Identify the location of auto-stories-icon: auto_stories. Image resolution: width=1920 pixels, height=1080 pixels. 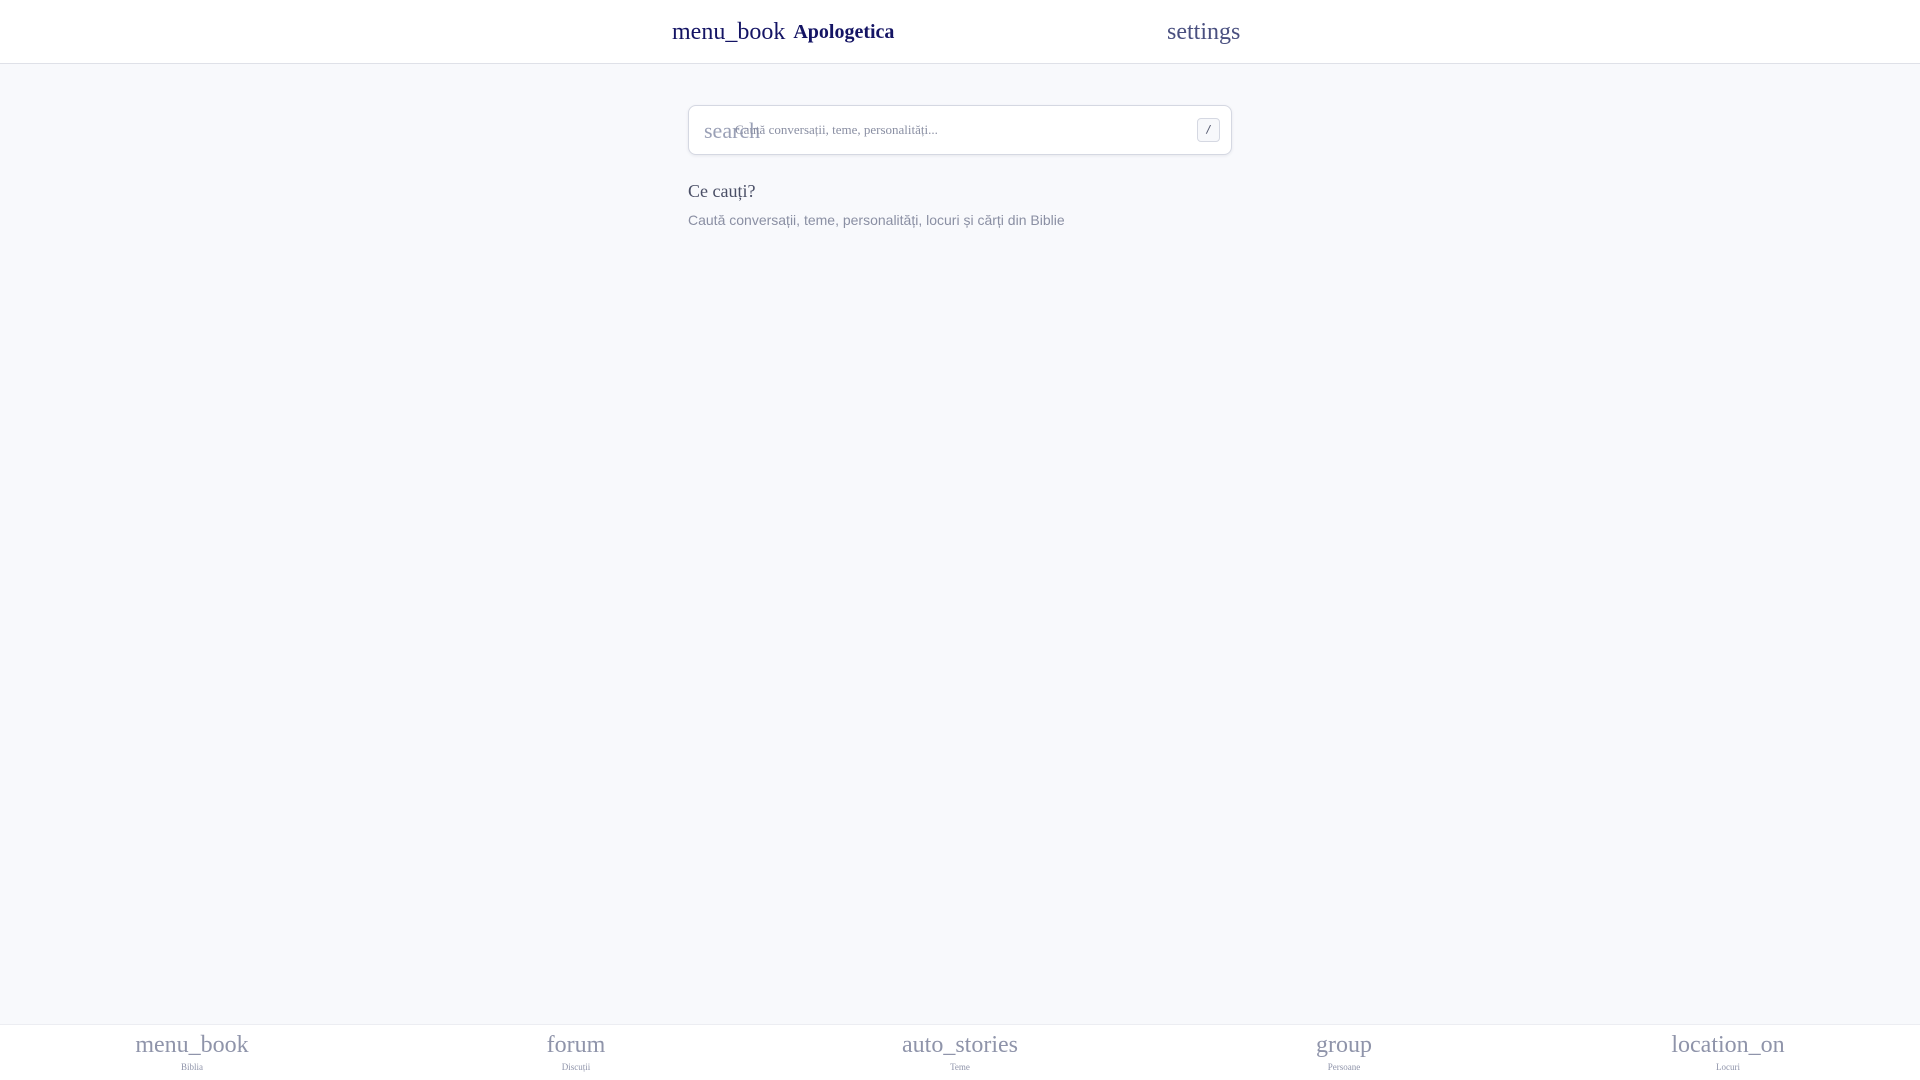
(960, 1045).